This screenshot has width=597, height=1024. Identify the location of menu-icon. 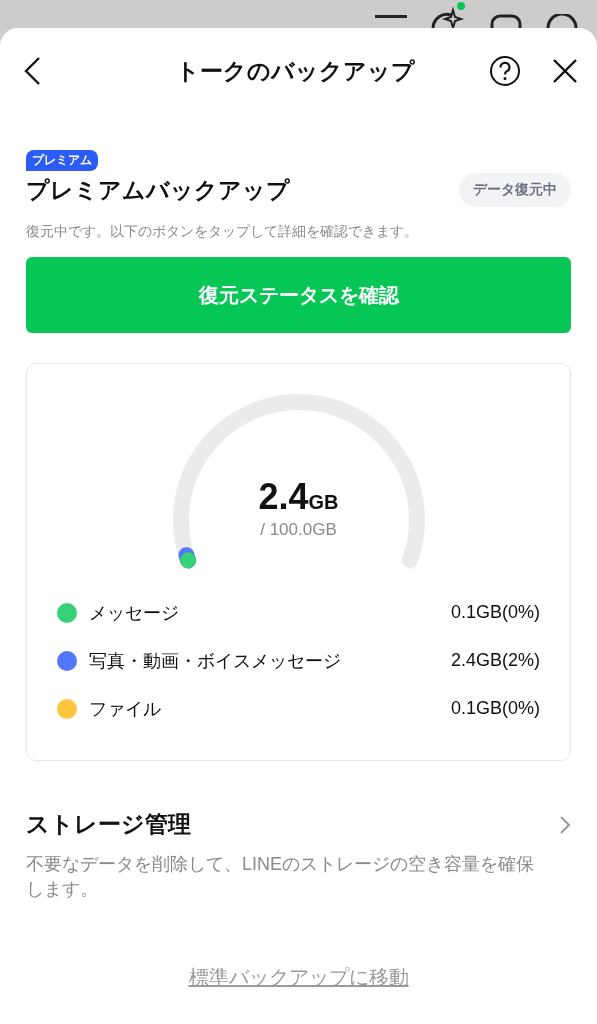
(391, 16).